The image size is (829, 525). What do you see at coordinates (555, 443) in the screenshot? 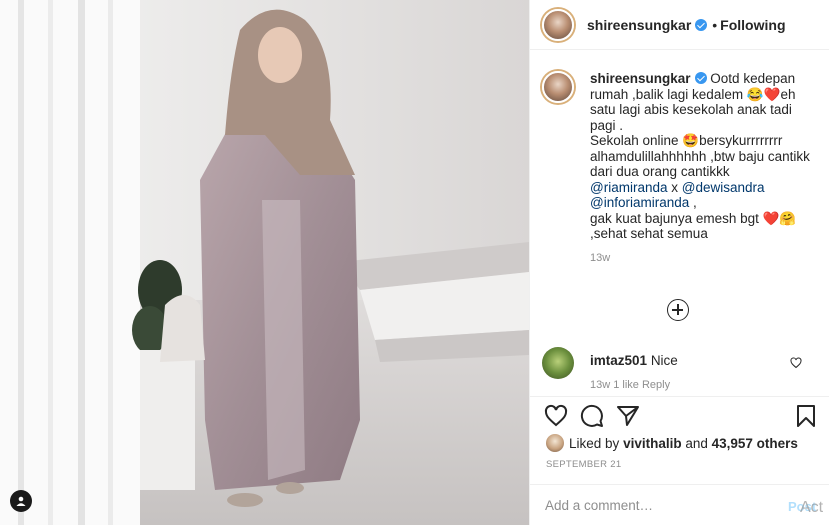
I see `liker-avatar` at bounding box center [555, 443].